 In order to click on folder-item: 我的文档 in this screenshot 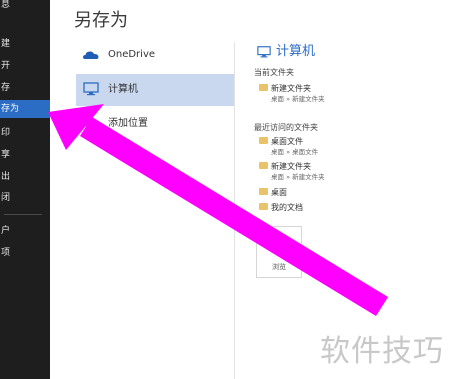, I will do `click(281, 208)`.